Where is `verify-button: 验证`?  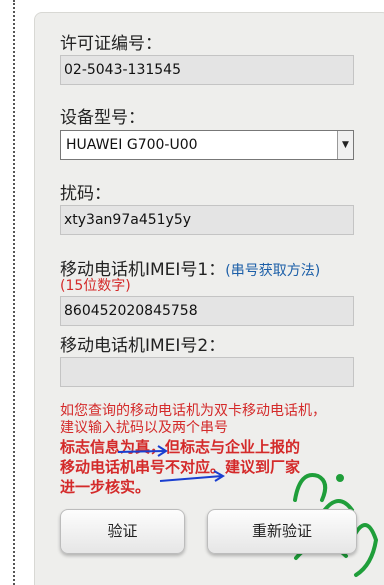
verify-button: 验证 is located at coordinates (122, 531).